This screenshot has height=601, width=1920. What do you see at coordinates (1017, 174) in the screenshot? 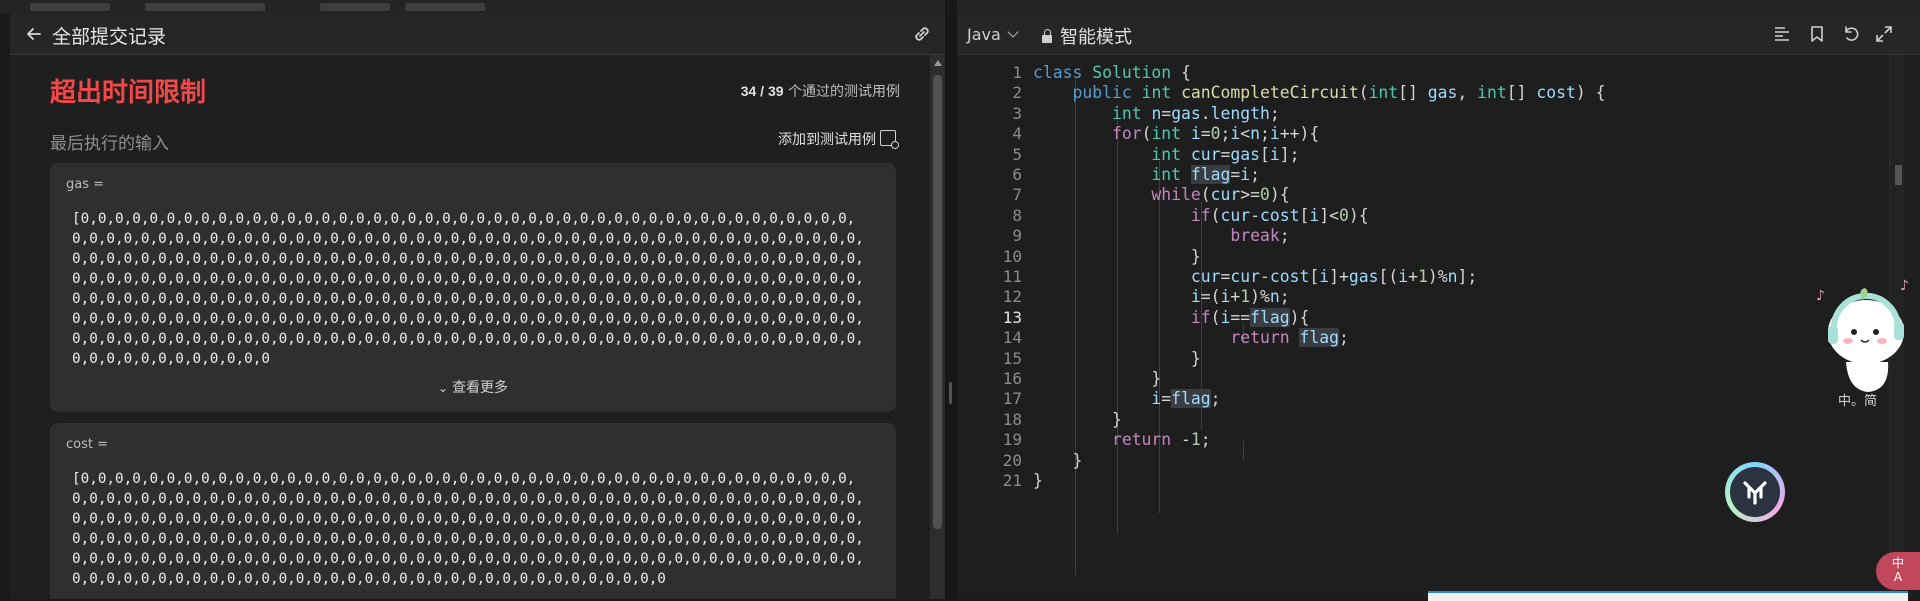
I see `line-number: 6` at bounding box center [1017, 174].